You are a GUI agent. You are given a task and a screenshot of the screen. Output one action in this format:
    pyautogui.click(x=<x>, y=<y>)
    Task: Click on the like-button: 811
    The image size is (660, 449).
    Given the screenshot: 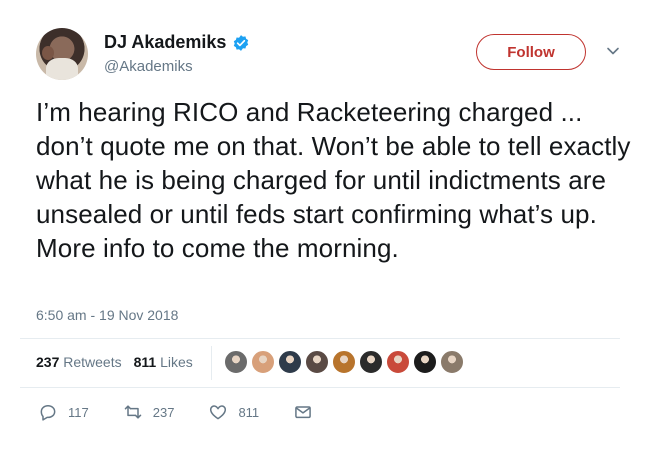 What is the action you would take?
    pyautogui.click(x=233, y=412)
    